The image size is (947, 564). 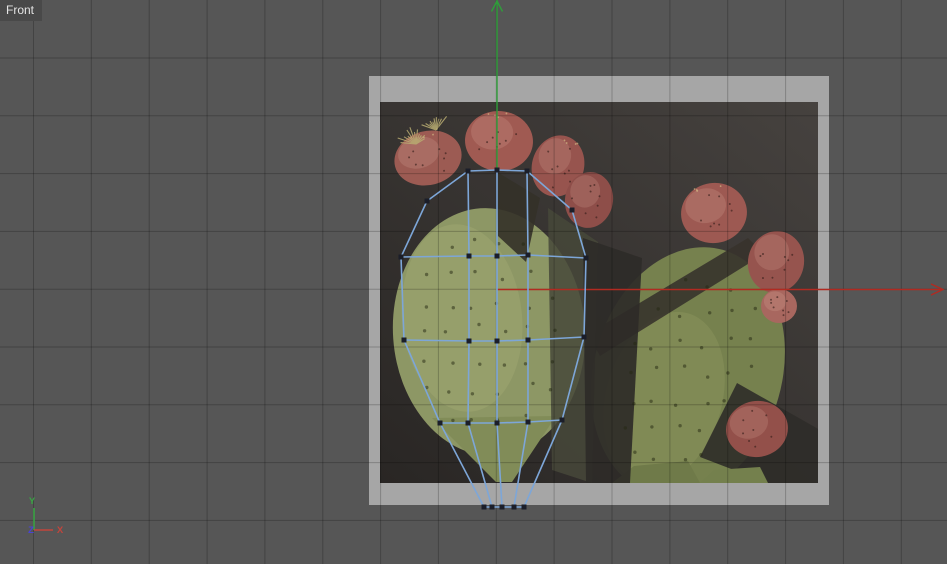 What do you see at coordinates (21, 10) in the screenshot?
I see `view-label: Front` at bounding box center [21, 10].